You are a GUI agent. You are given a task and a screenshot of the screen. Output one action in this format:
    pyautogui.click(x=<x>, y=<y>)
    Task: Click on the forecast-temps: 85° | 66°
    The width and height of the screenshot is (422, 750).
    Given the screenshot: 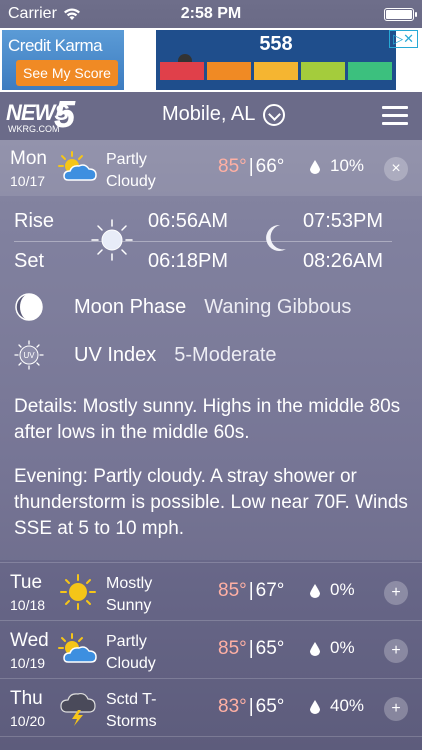 What is the action you would take?
    pyautogui.click(x=251, y=166)
    